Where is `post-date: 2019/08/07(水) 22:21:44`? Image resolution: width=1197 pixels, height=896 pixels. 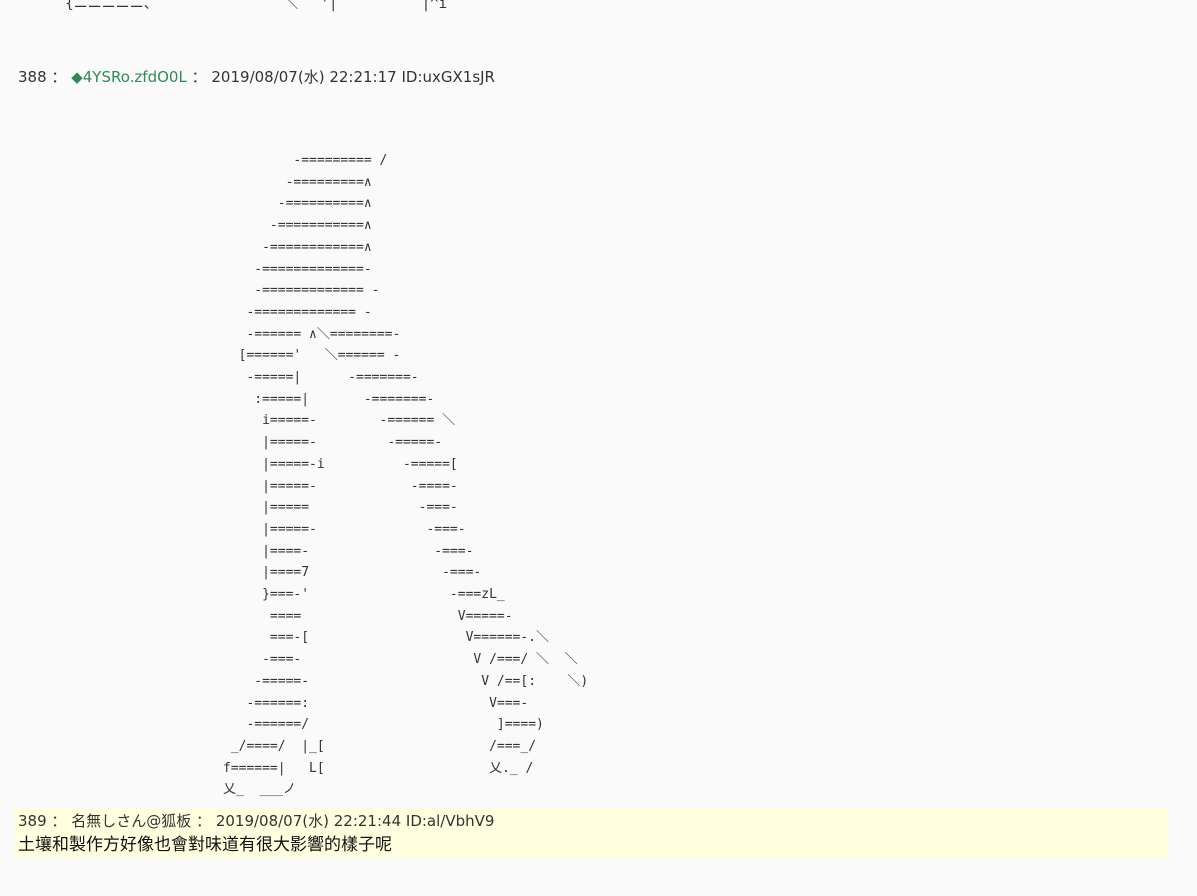
post-date: 2019/08/07(水) 22:21:44 is located at coordinates (308, 821).